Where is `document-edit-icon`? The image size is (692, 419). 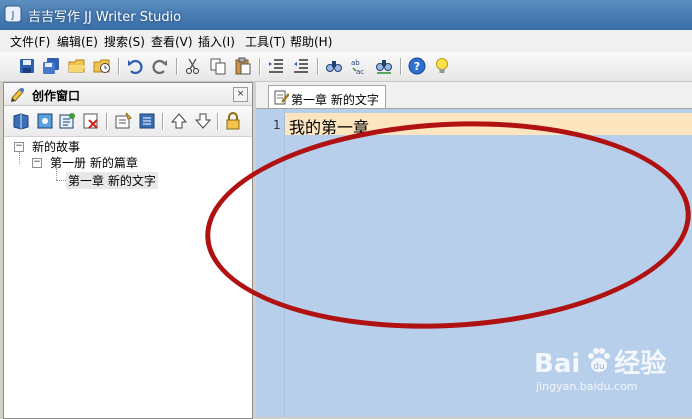 document-edit-icon is located at coordinates (281, 97).